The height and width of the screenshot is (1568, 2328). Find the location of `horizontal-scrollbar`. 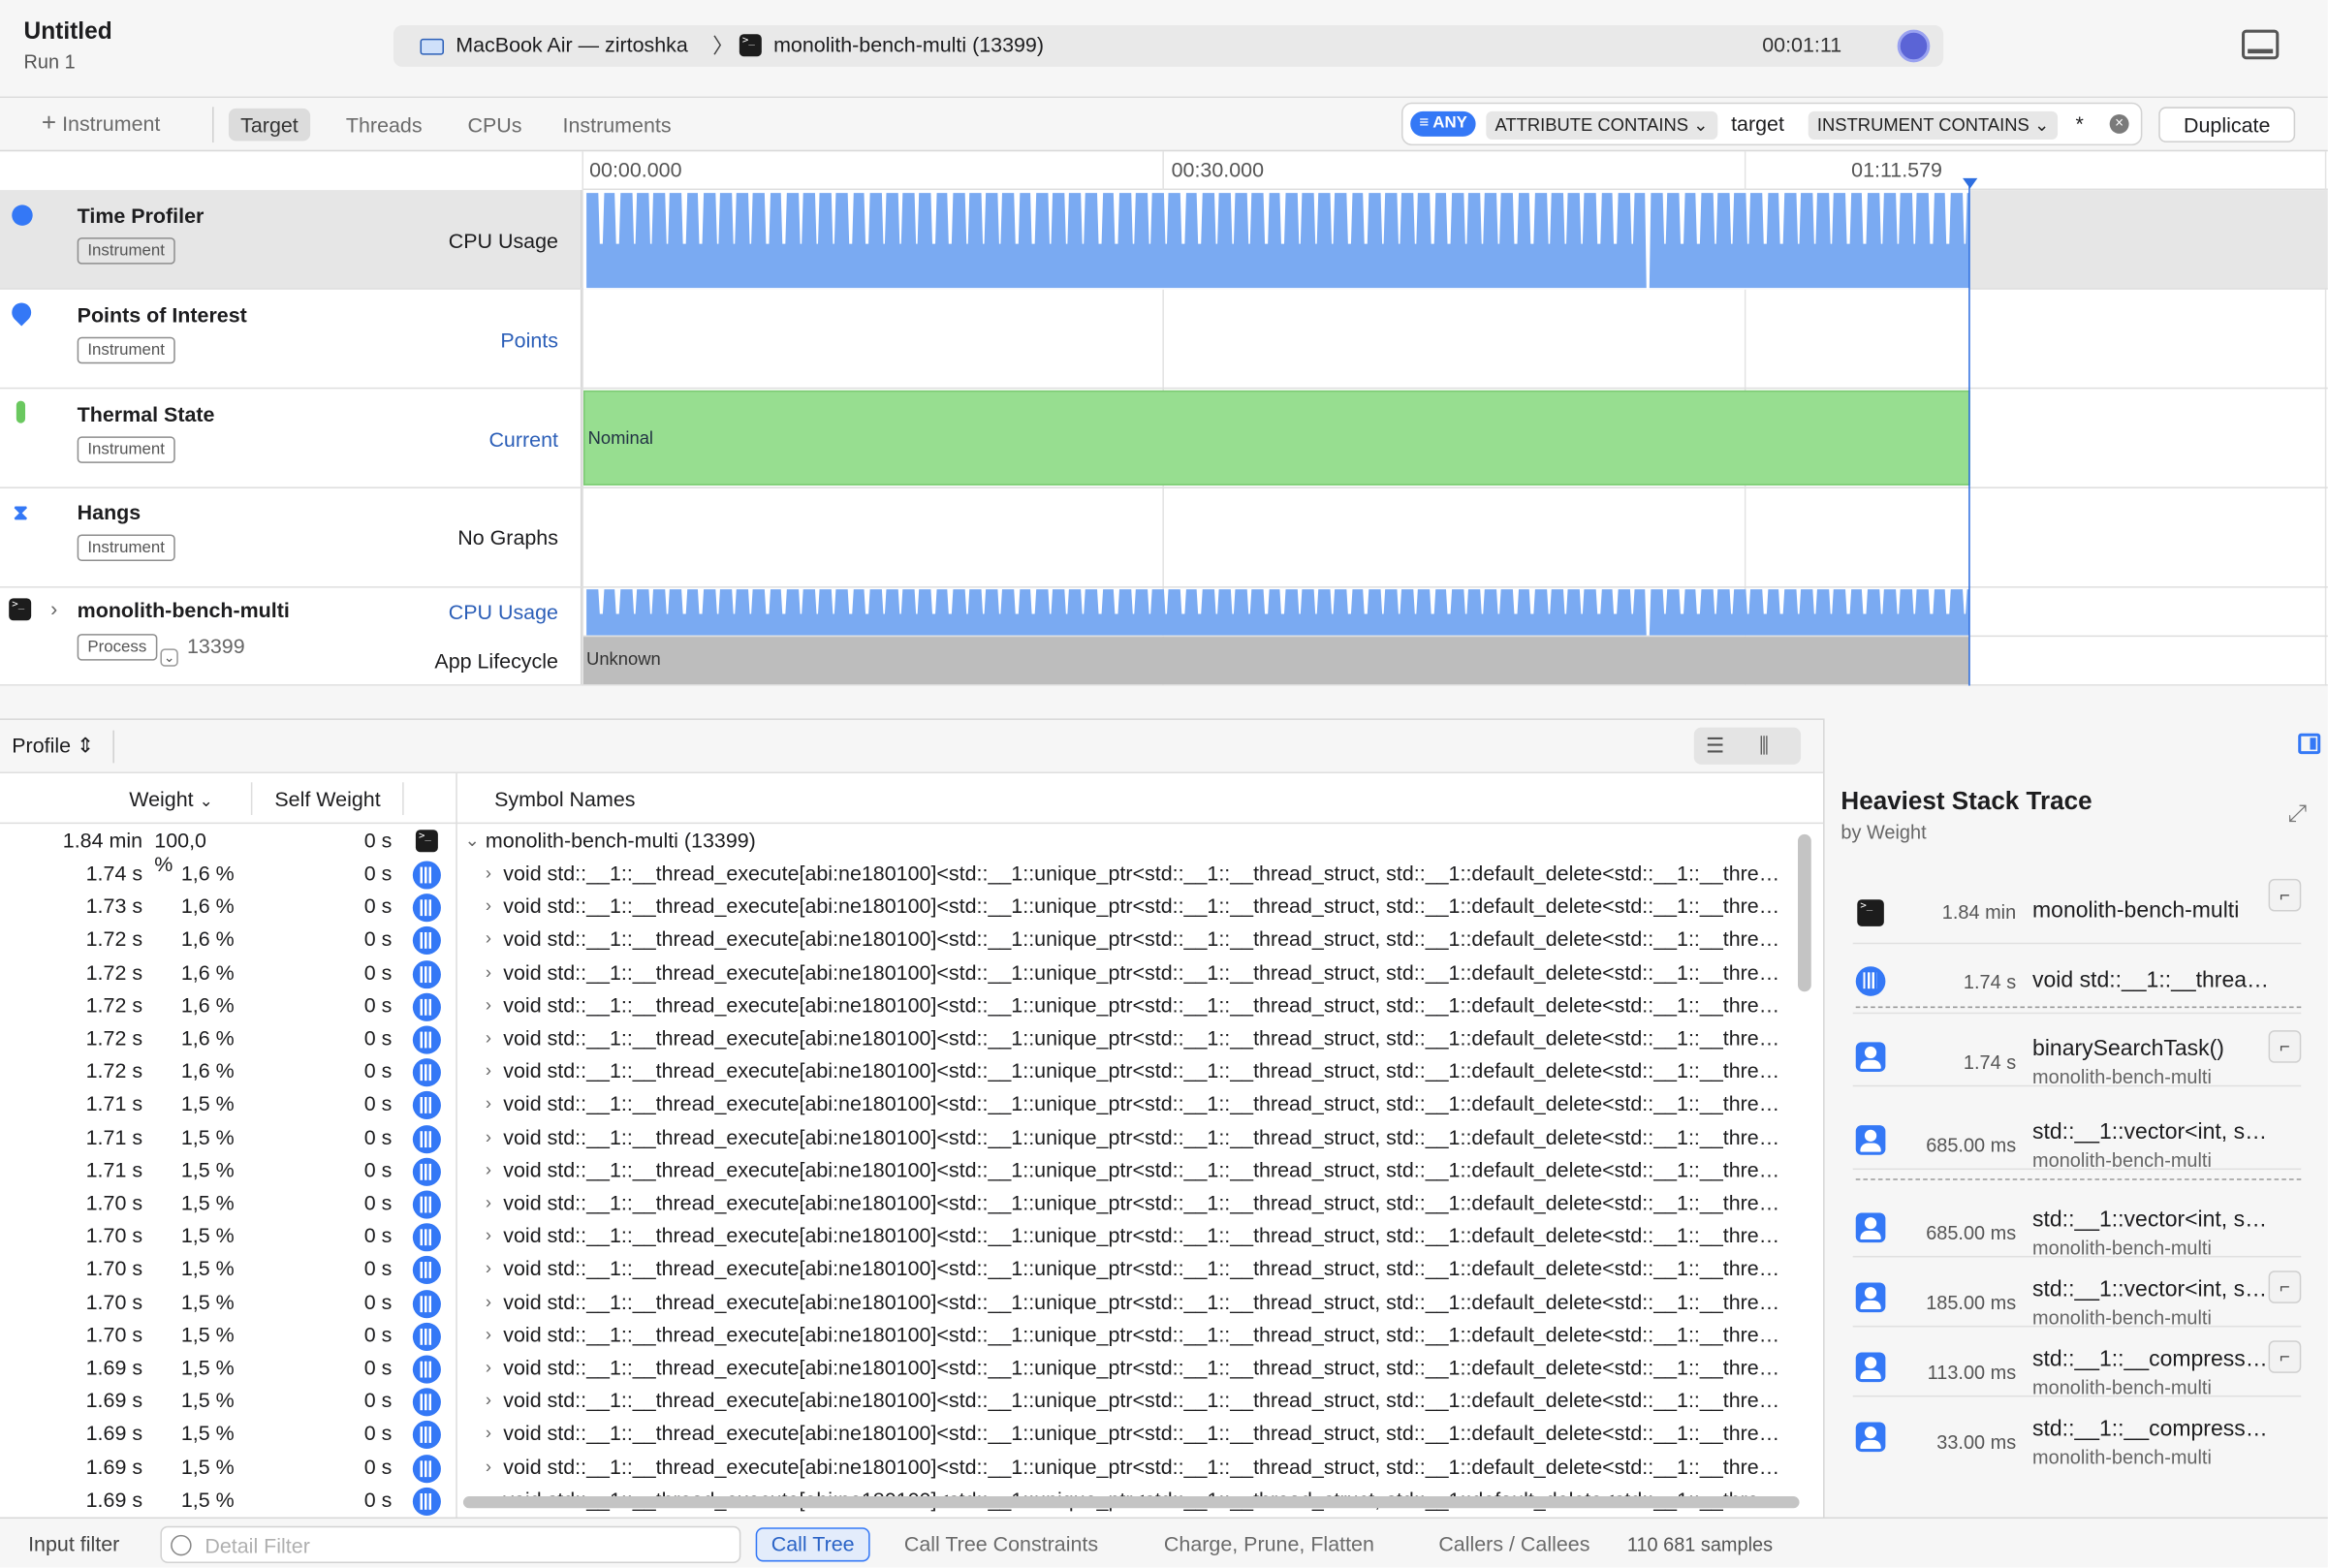

horizontal-scrollbar is located at coordinates (1131, 1502).